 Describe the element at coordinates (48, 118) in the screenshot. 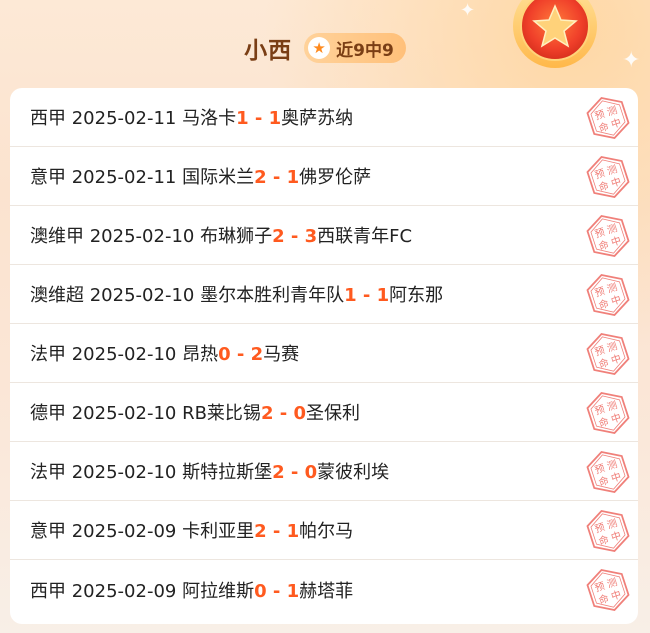

I see `league: 西甲` at that location.